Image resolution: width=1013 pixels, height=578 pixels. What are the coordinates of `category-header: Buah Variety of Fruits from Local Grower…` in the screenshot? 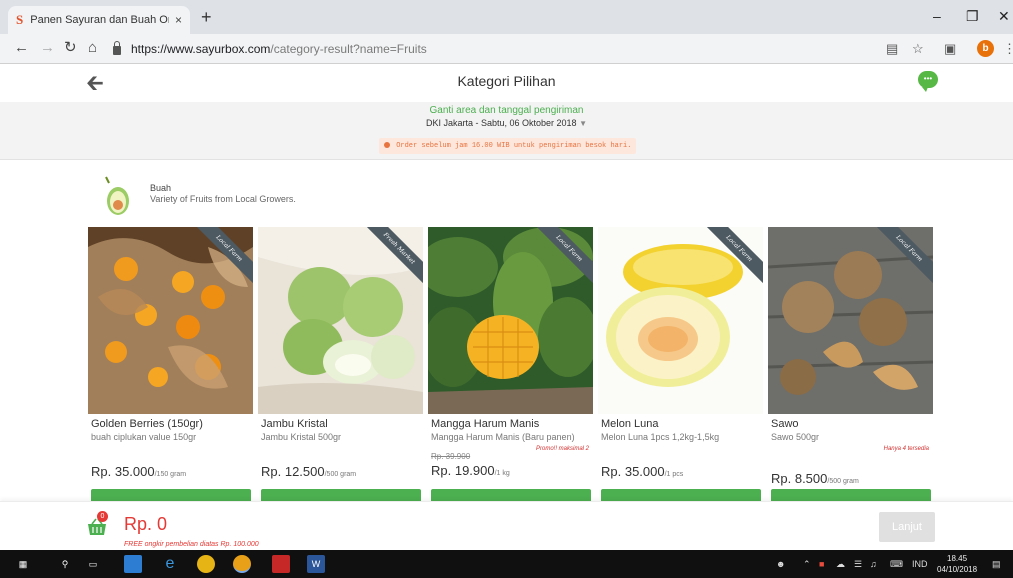 It's located at (250, 195).